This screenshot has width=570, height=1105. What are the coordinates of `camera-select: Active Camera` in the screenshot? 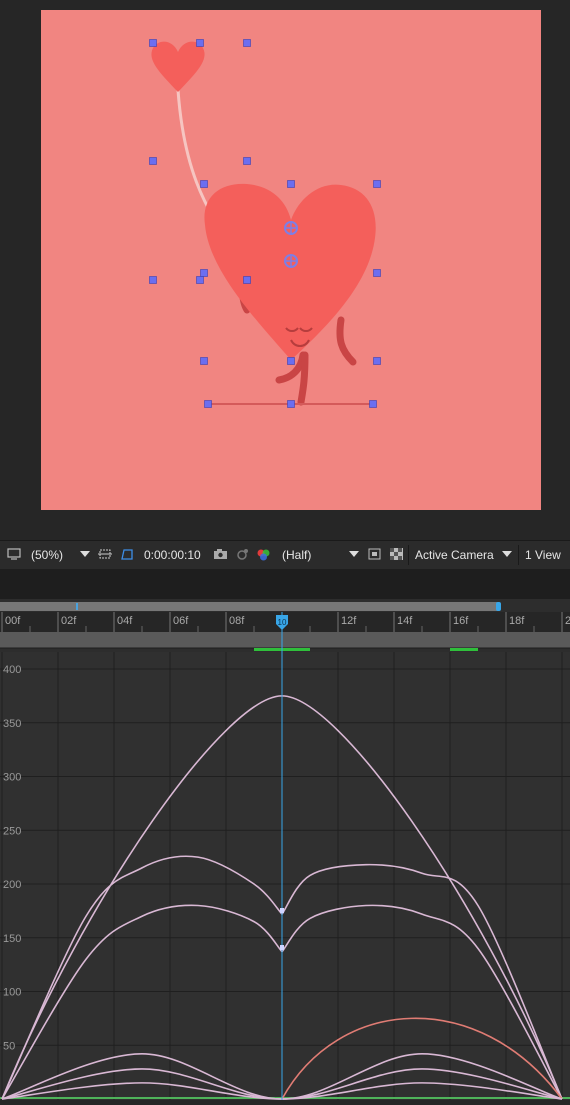 It's located at (462, 555).